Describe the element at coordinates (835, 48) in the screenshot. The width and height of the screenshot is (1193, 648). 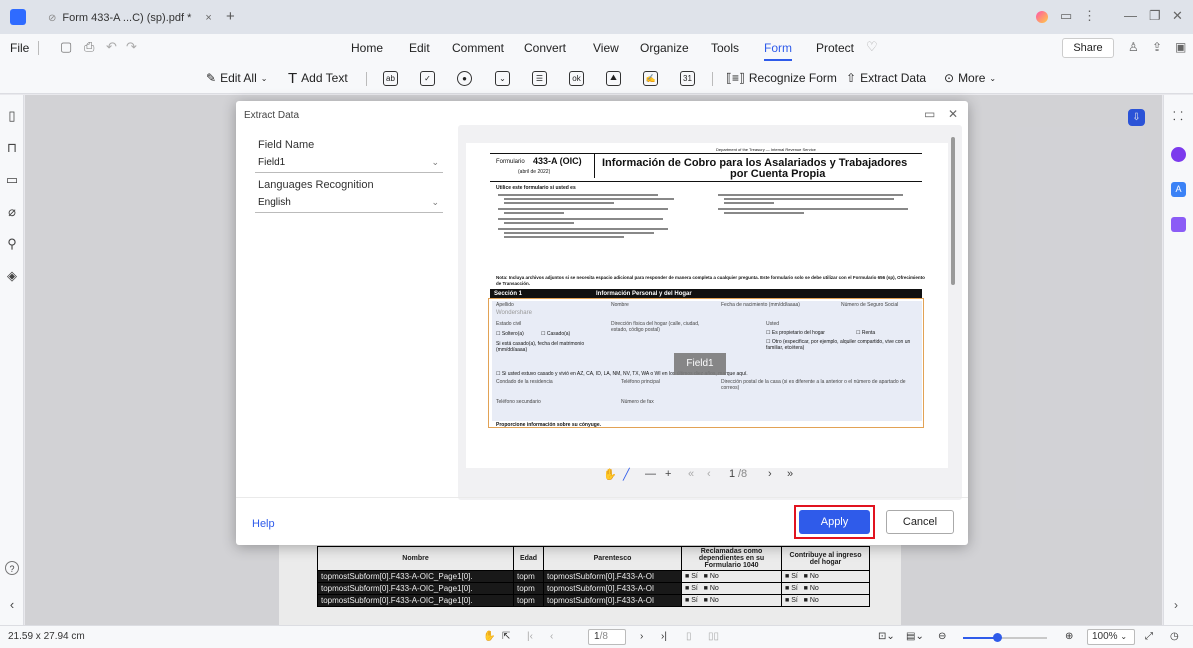
I see `menu-protect: Protect` at that location.